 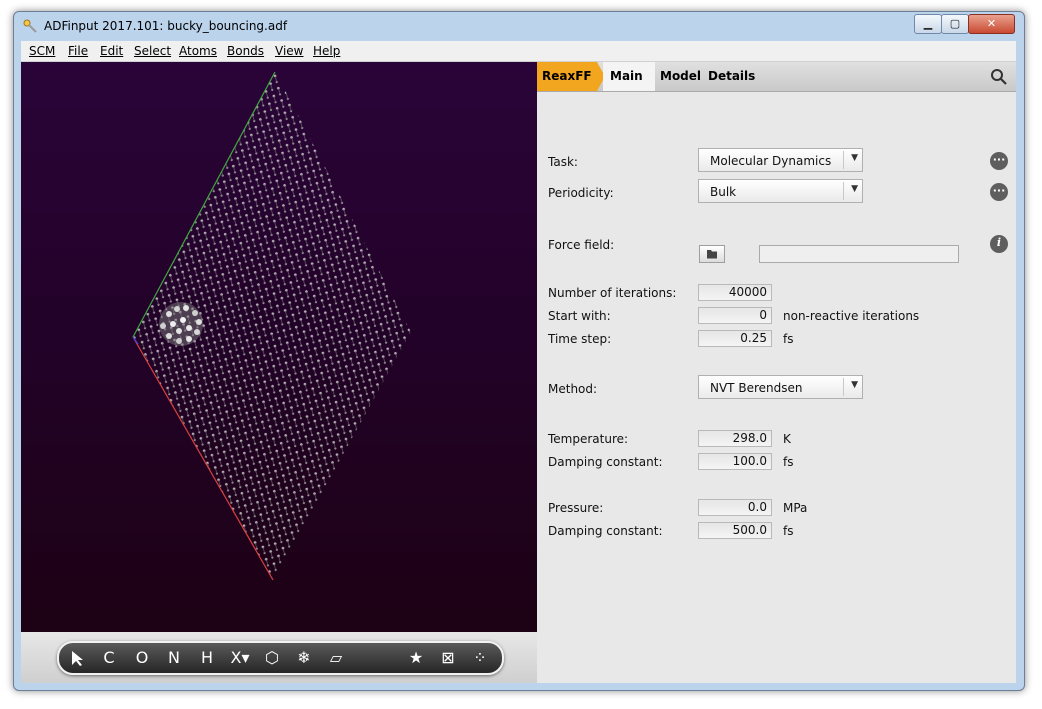 What do you see at coordinates (735, 338) in the screenshot?
I see `timestep-field: 0.25` at bounding box center [735, 338].